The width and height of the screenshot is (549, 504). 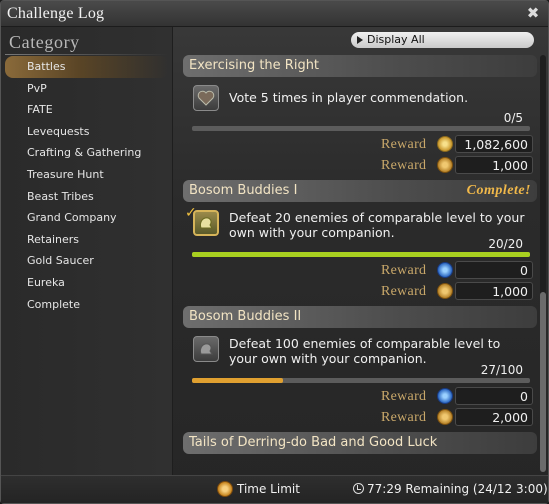 I want to click on time-remaining-text: 77:29 Remaining (24/12 3:00), so click(x=457, y=489).